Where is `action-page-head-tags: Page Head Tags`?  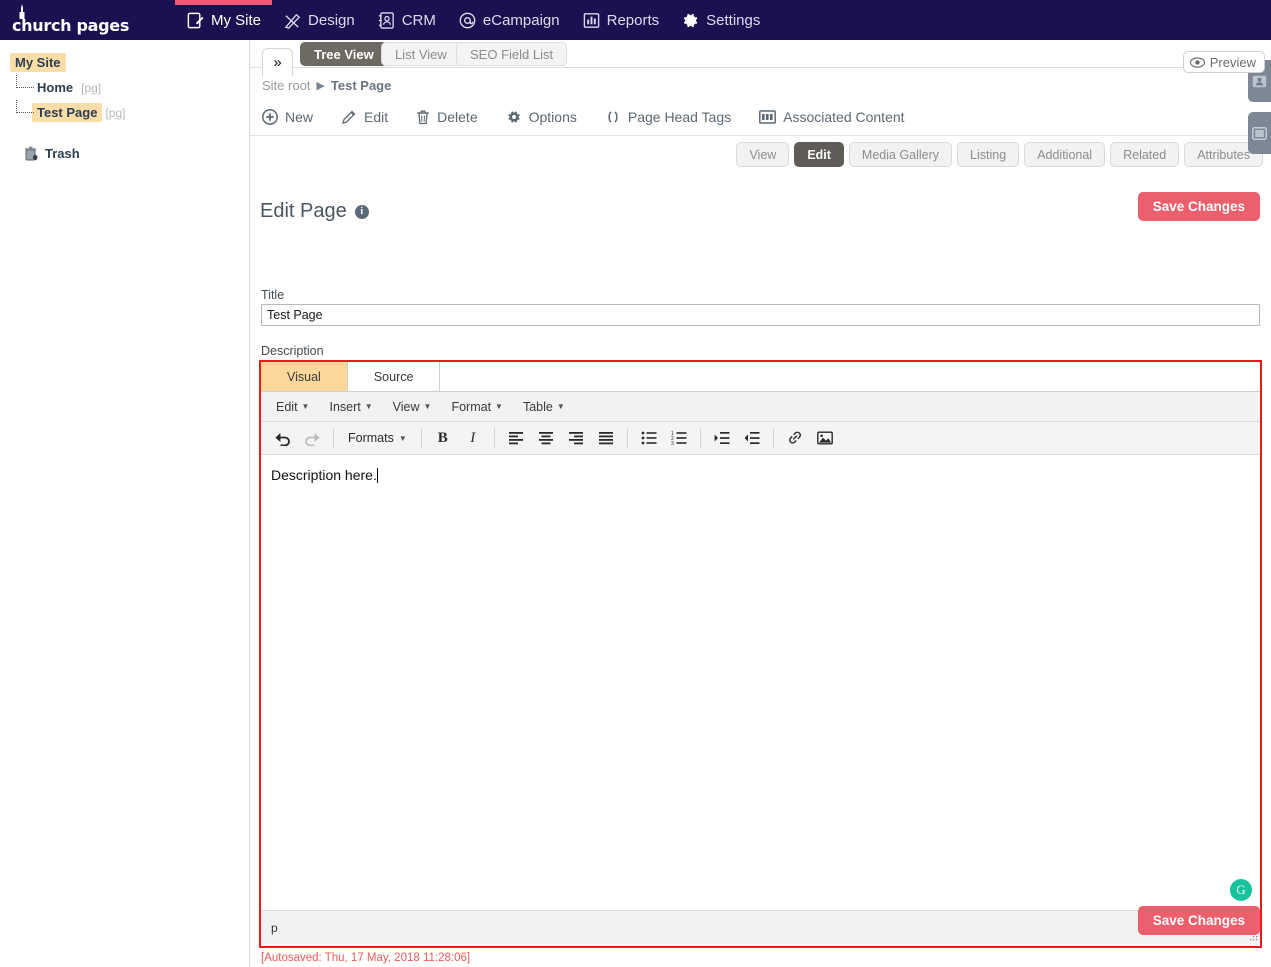
action-page-head-tags: Page Head Tags is located at coordinates (668, 117).